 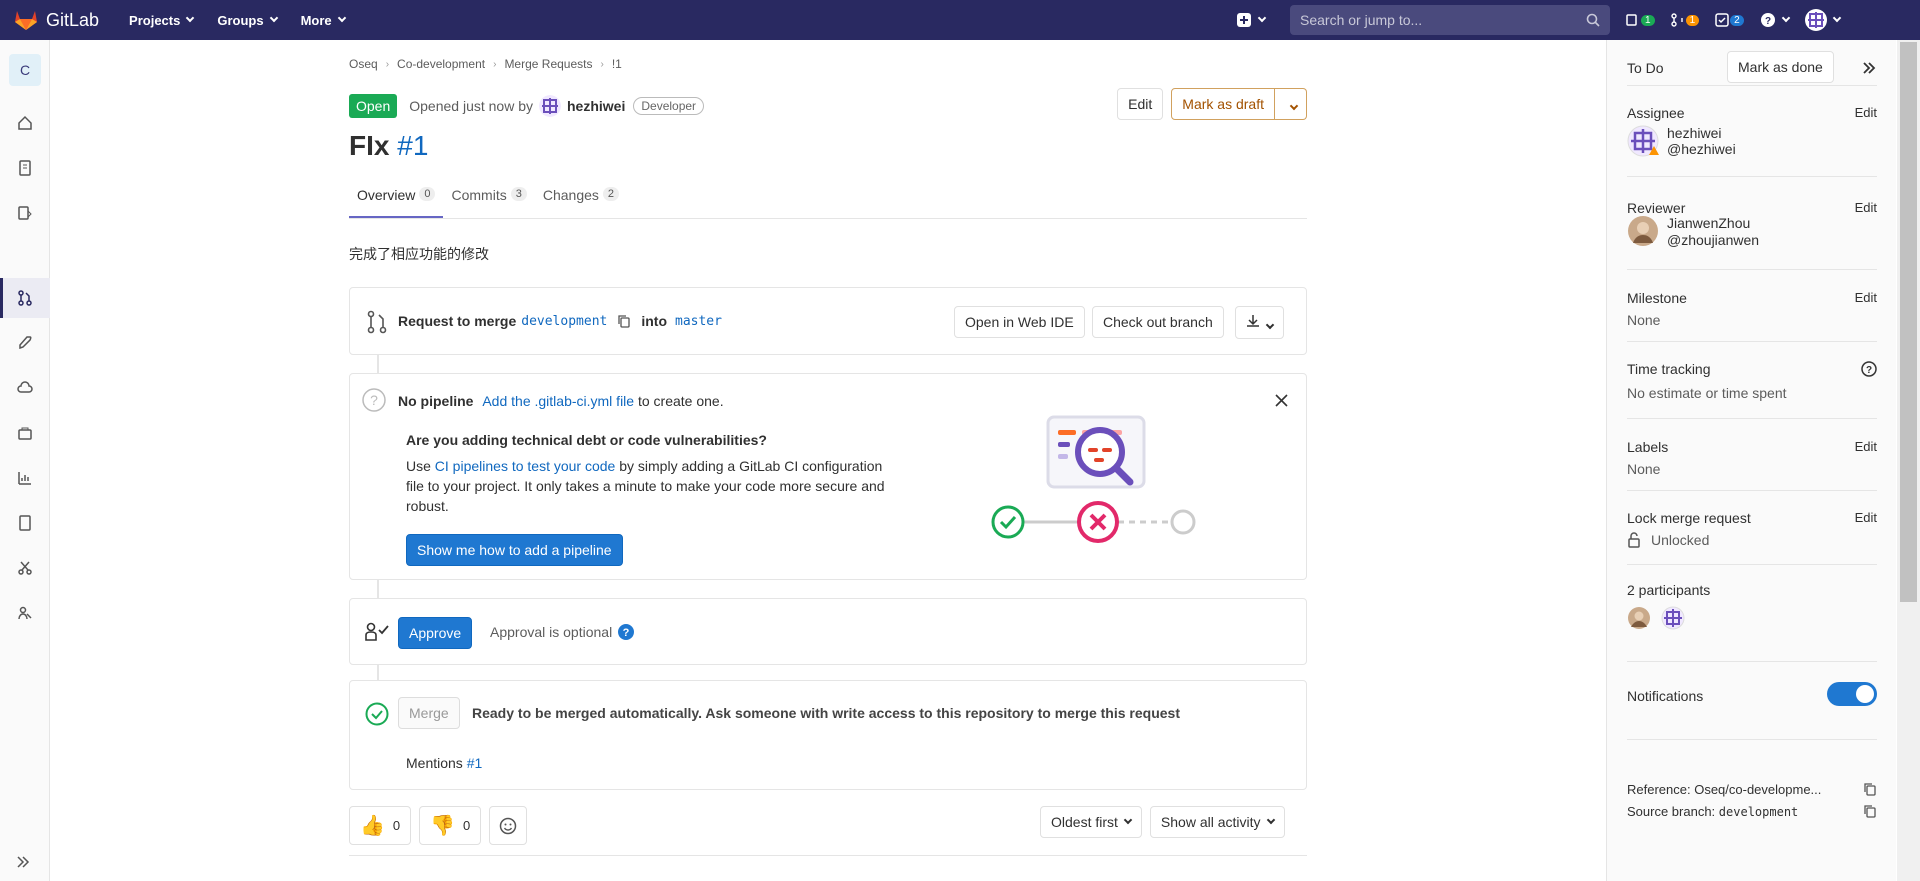 I want to click on mentions-link: #1, so click(x=475, y=763).